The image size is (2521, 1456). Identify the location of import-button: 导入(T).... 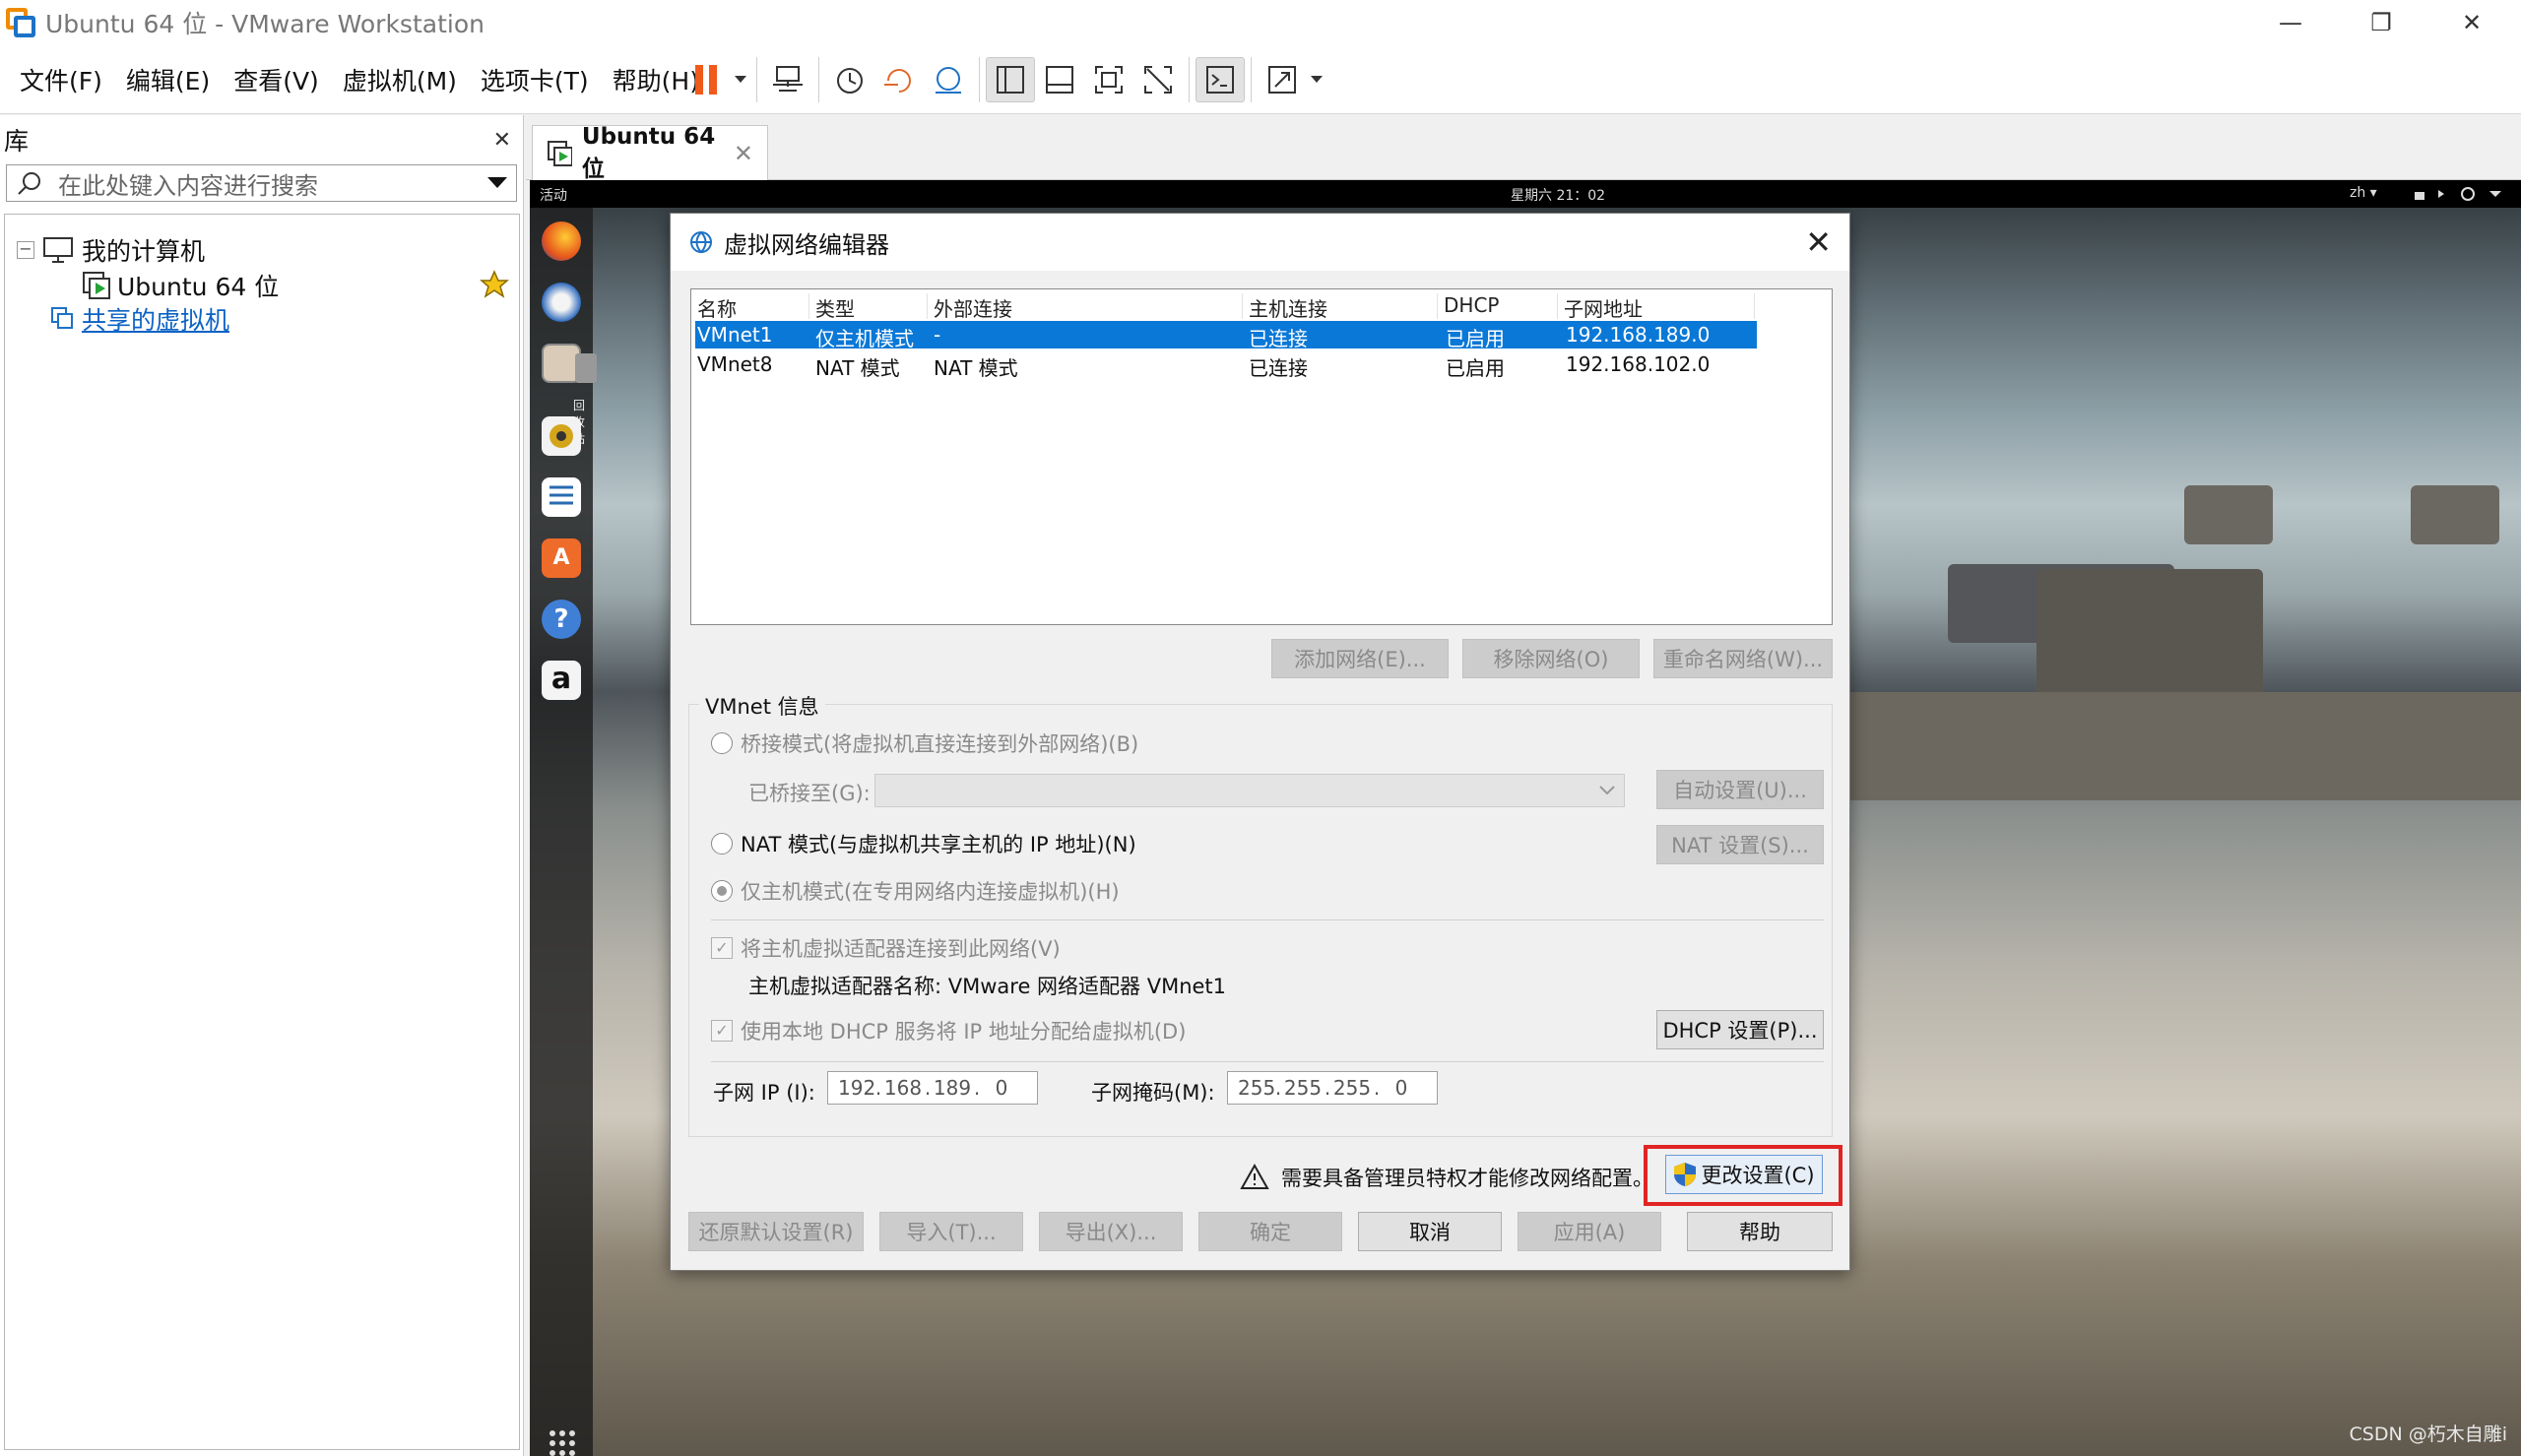
(951, 1231).